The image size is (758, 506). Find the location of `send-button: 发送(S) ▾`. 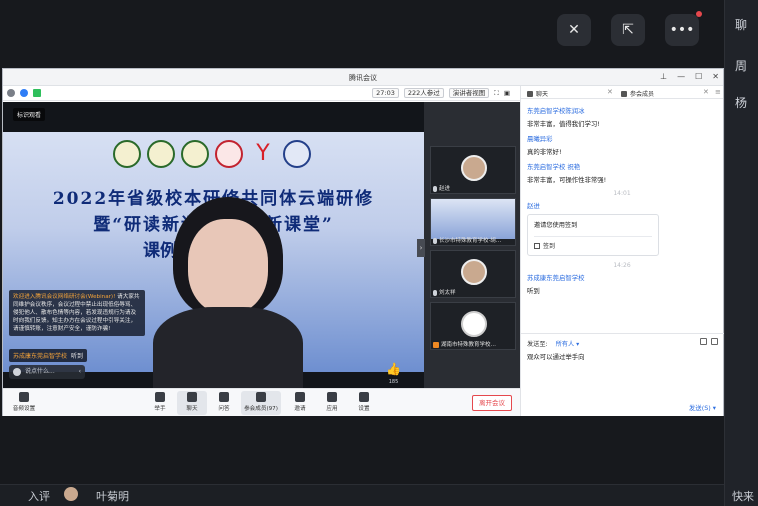

send-button: 发送(S) ▾ is located at coordinates (702, 407).